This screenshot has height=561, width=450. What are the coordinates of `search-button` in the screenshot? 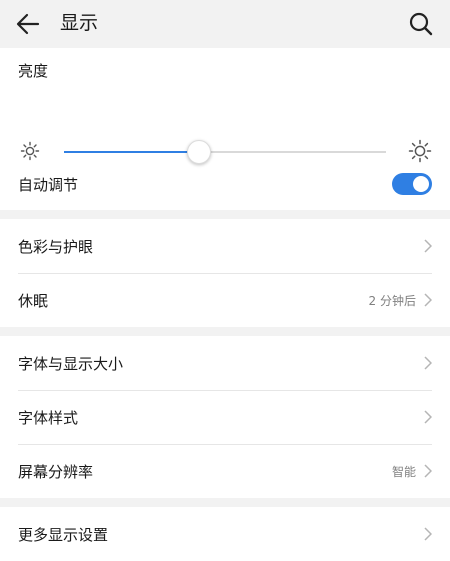 It's located at (421, 24).